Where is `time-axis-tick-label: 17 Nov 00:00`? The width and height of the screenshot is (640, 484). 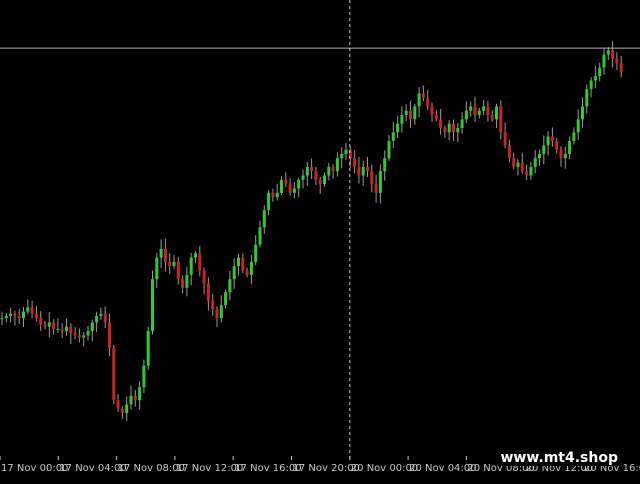 time-axis-tick-label: 17 Nov 00:00 is located at coordinates (34, 468).